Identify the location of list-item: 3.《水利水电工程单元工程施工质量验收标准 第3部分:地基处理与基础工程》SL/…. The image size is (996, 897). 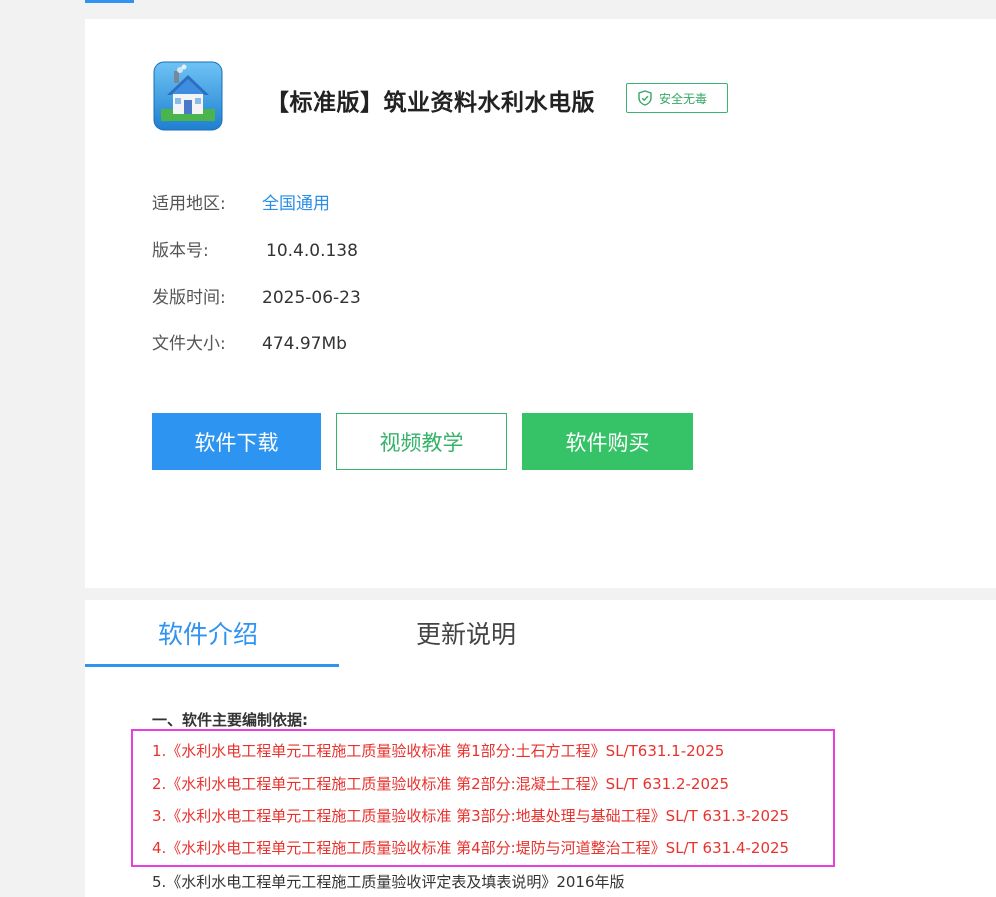
(471, 816).